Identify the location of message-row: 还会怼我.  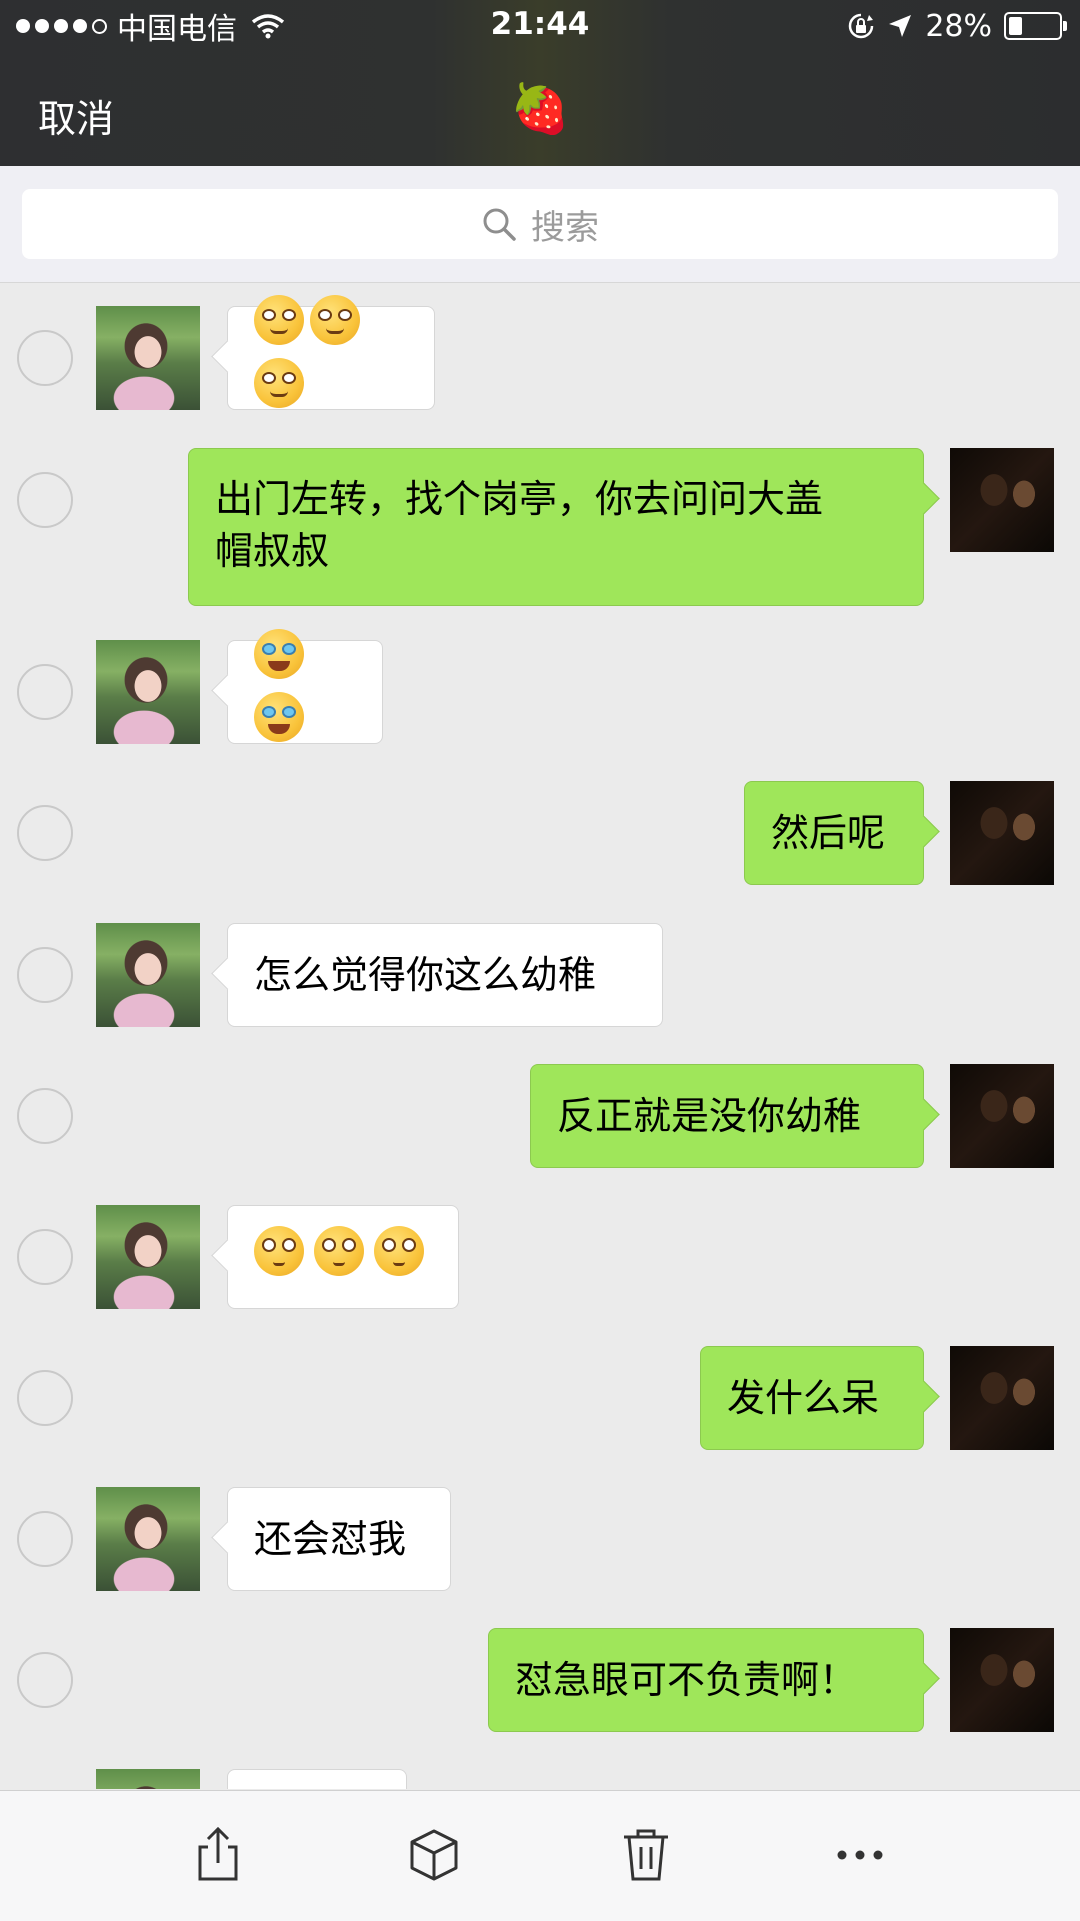
(540, 1539).